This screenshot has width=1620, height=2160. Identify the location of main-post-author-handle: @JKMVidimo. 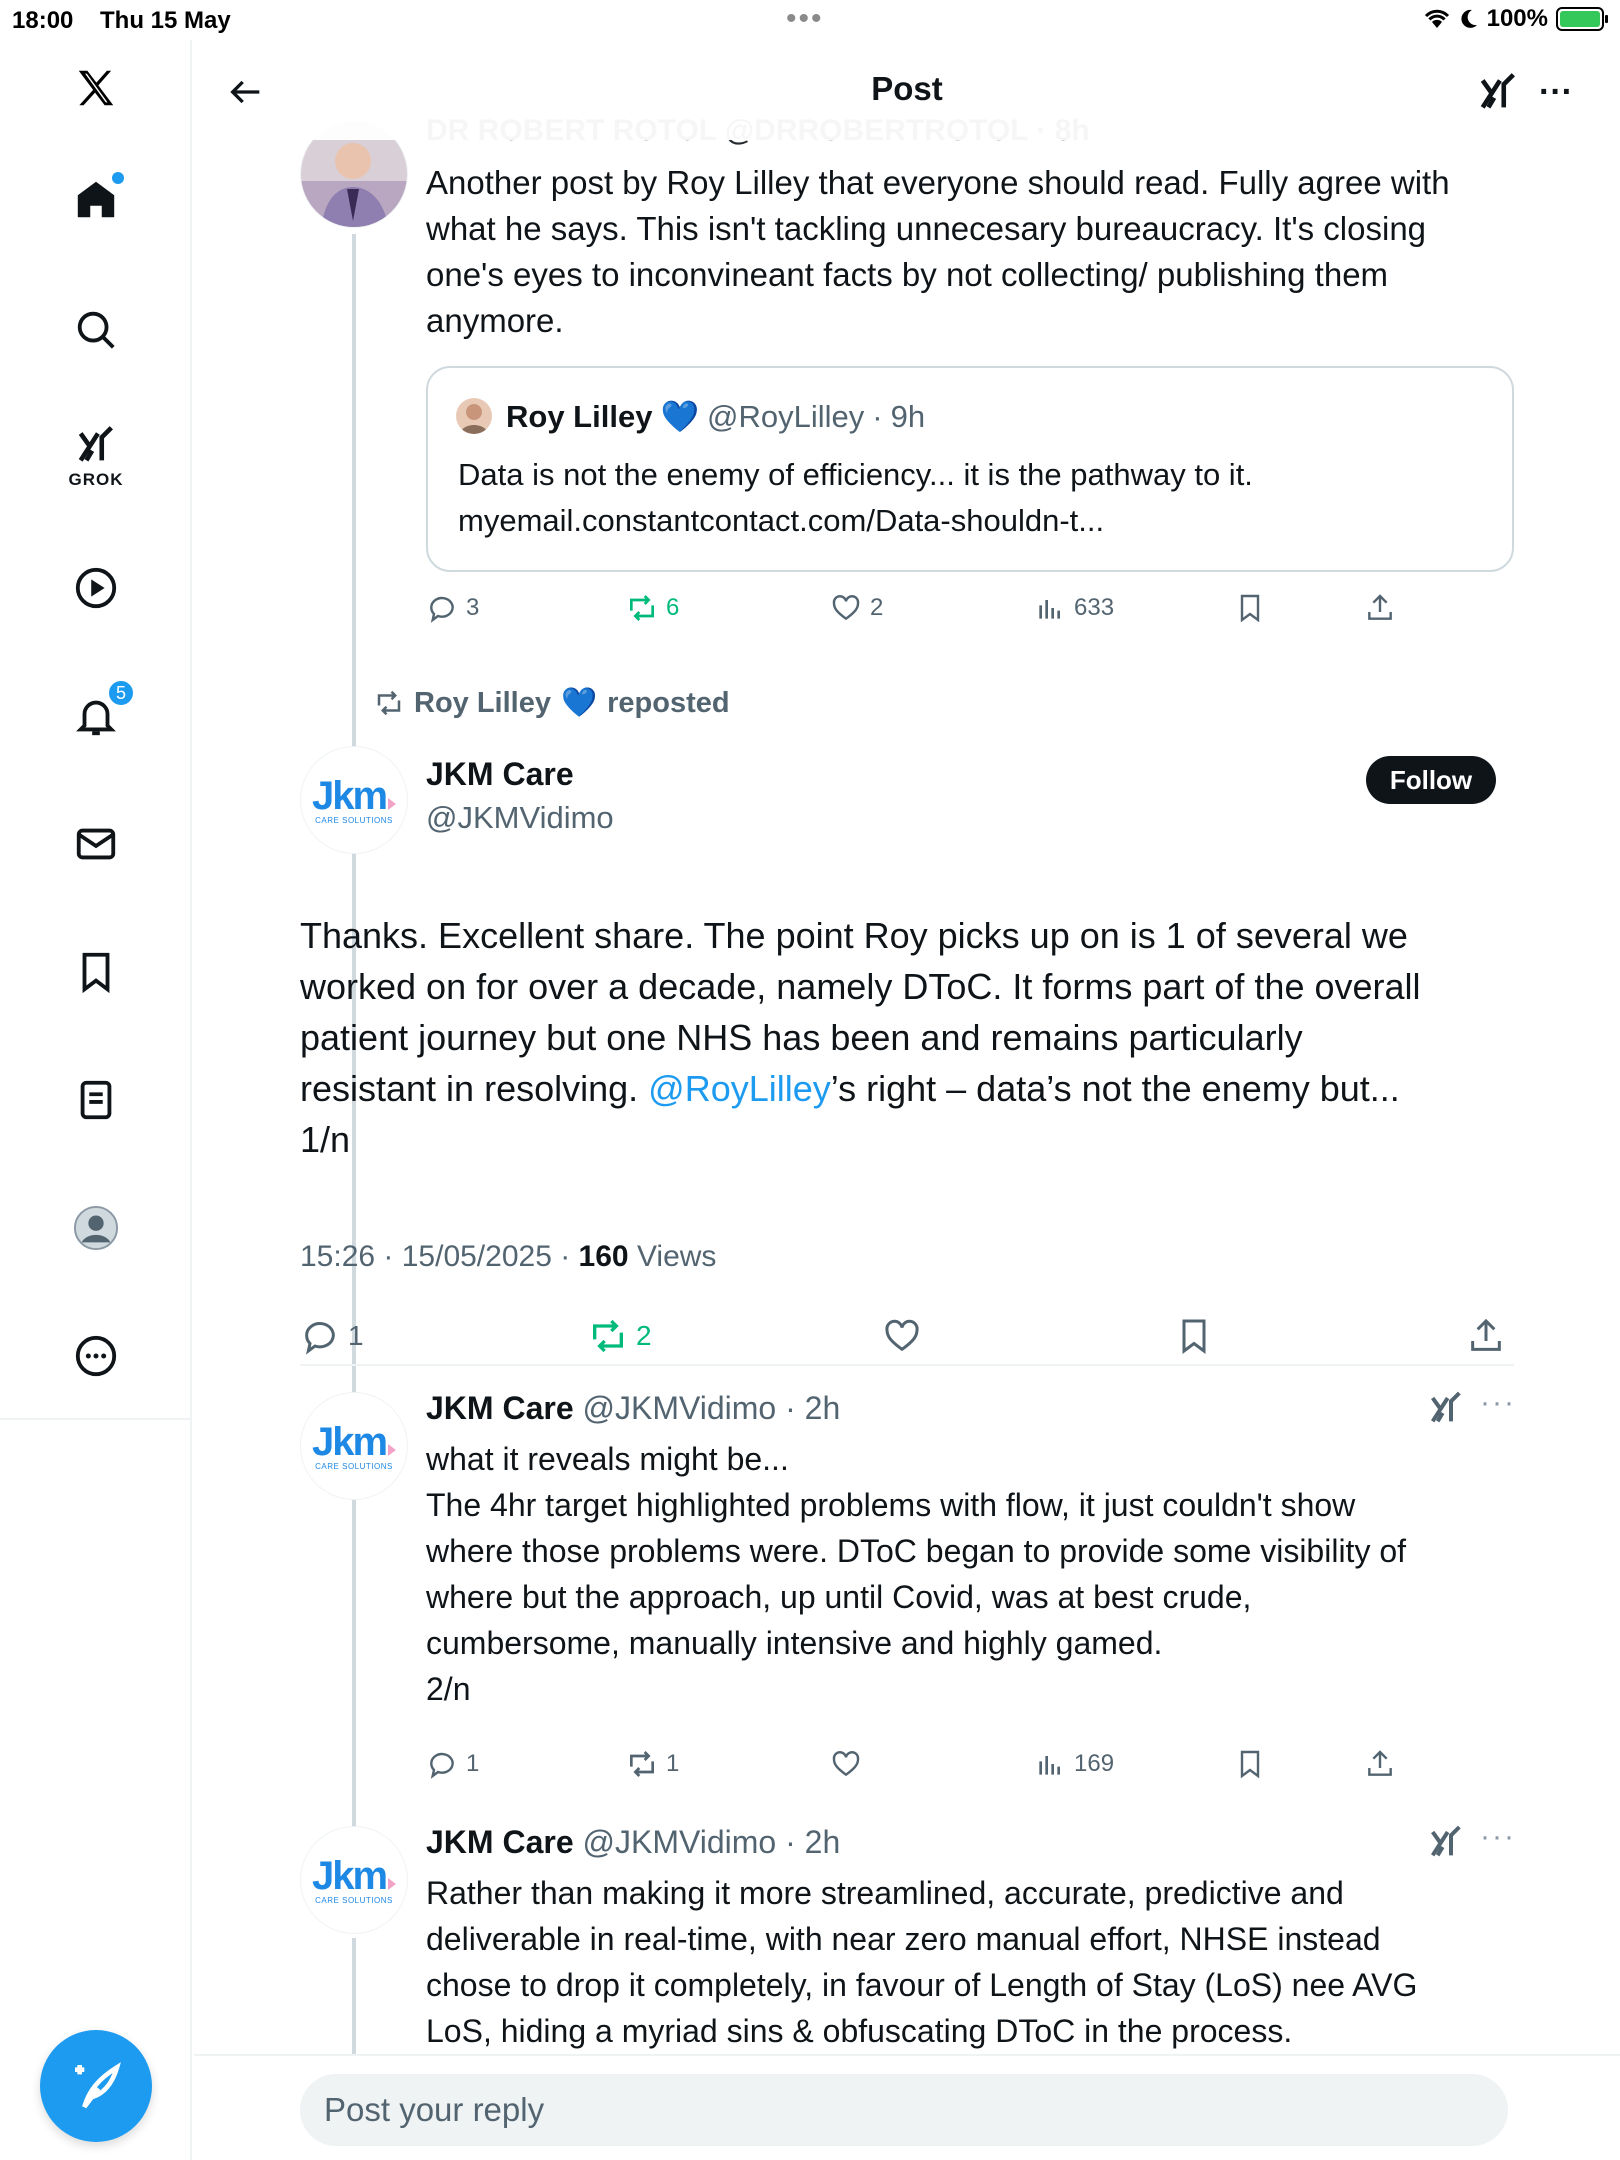
(520, 818).